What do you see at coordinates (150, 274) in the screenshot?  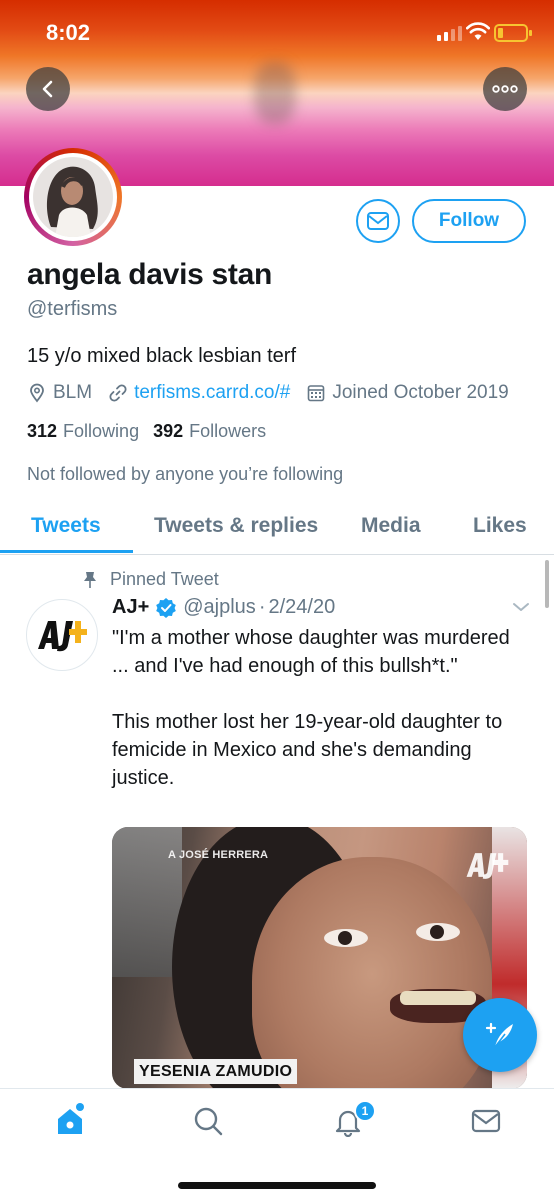 I see `profile-display-name: angela davis stan` at bounding box center [150, 274].